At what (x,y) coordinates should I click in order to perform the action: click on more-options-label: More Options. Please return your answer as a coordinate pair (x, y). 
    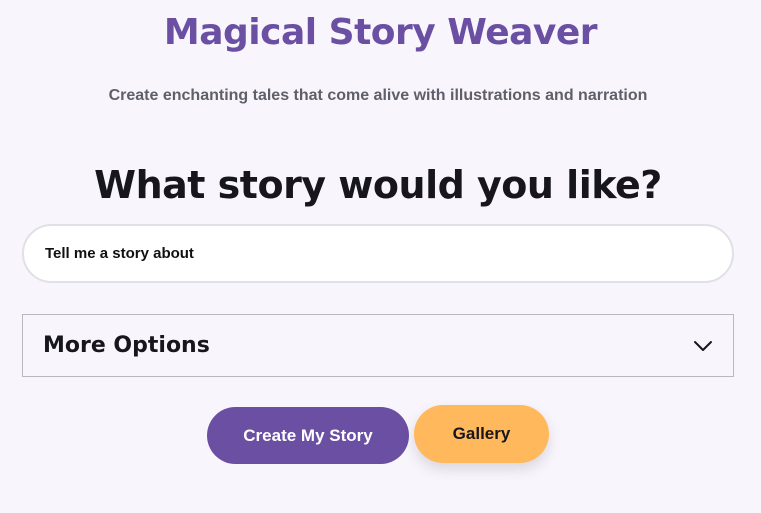
    Looking at the image, I should click on (126, 345).